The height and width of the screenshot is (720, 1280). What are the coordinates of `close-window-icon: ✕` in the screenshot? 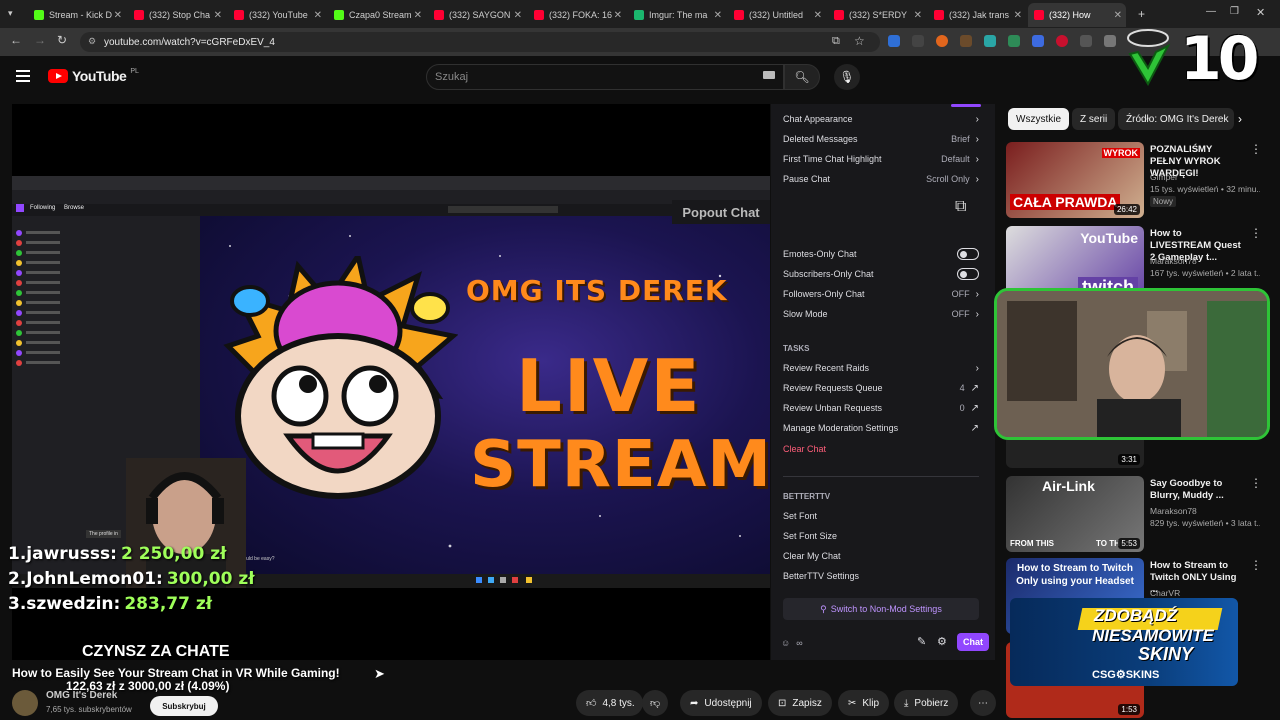 It's located at (1260, 12).